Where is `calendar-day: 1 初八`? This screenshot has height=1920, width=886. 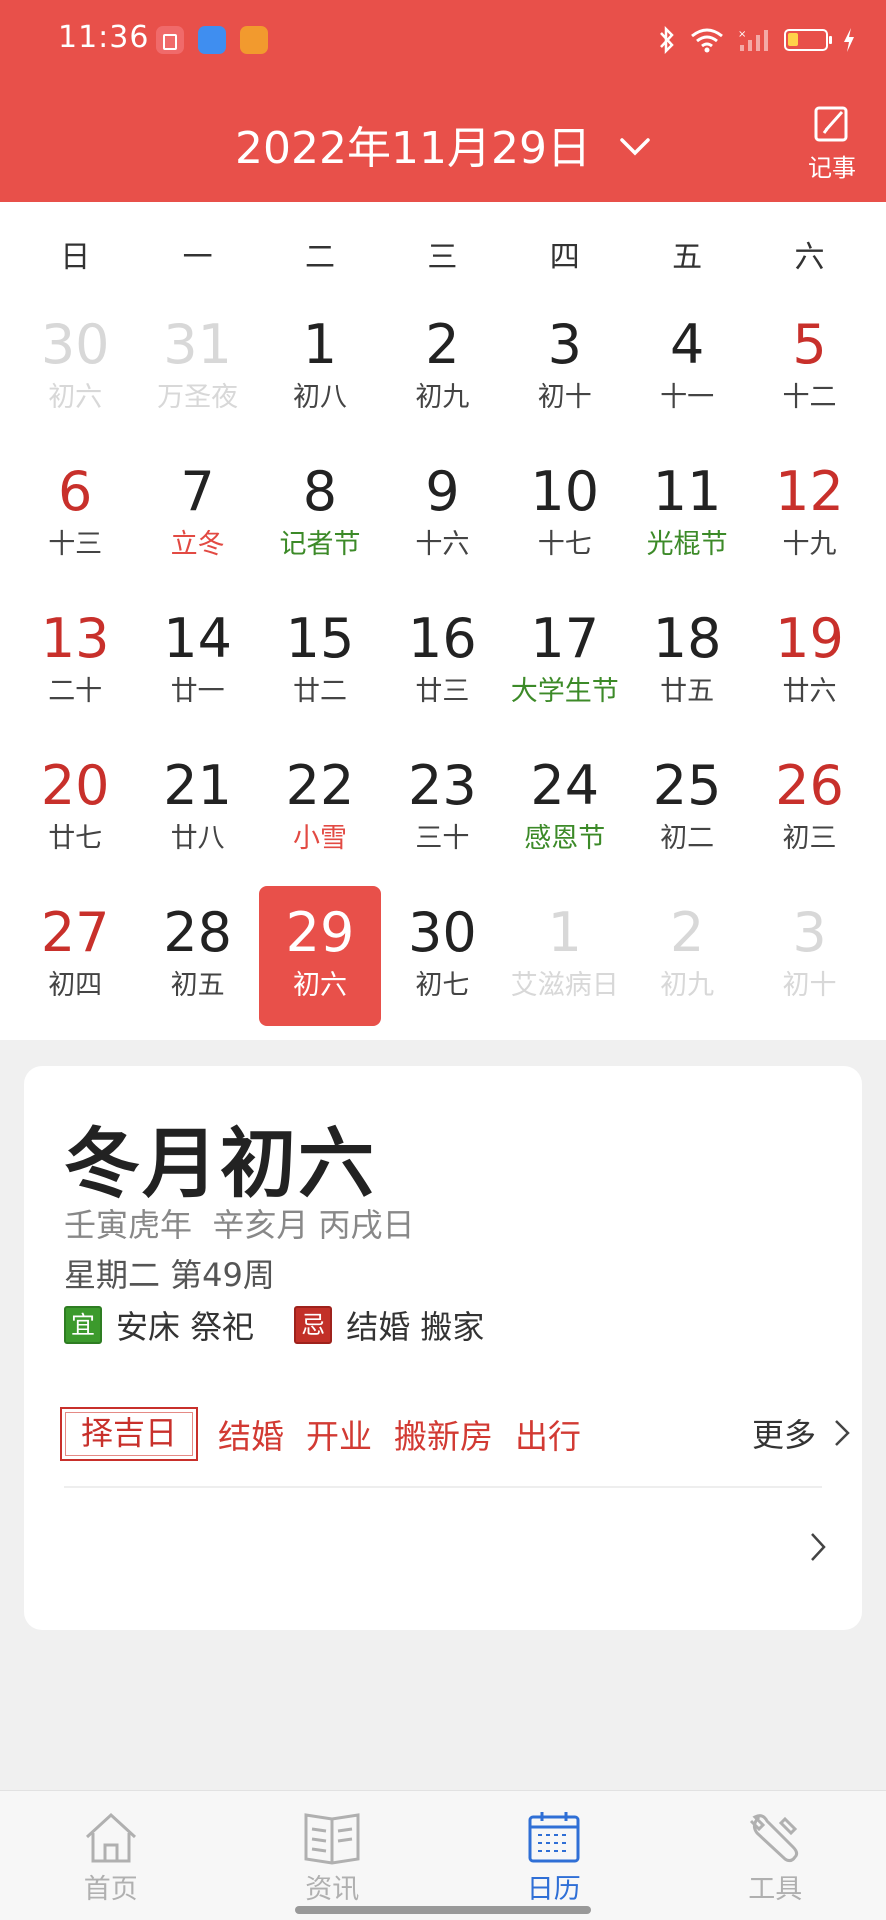
calendar-day: 1 初八 is located at coordinates (320, 368).